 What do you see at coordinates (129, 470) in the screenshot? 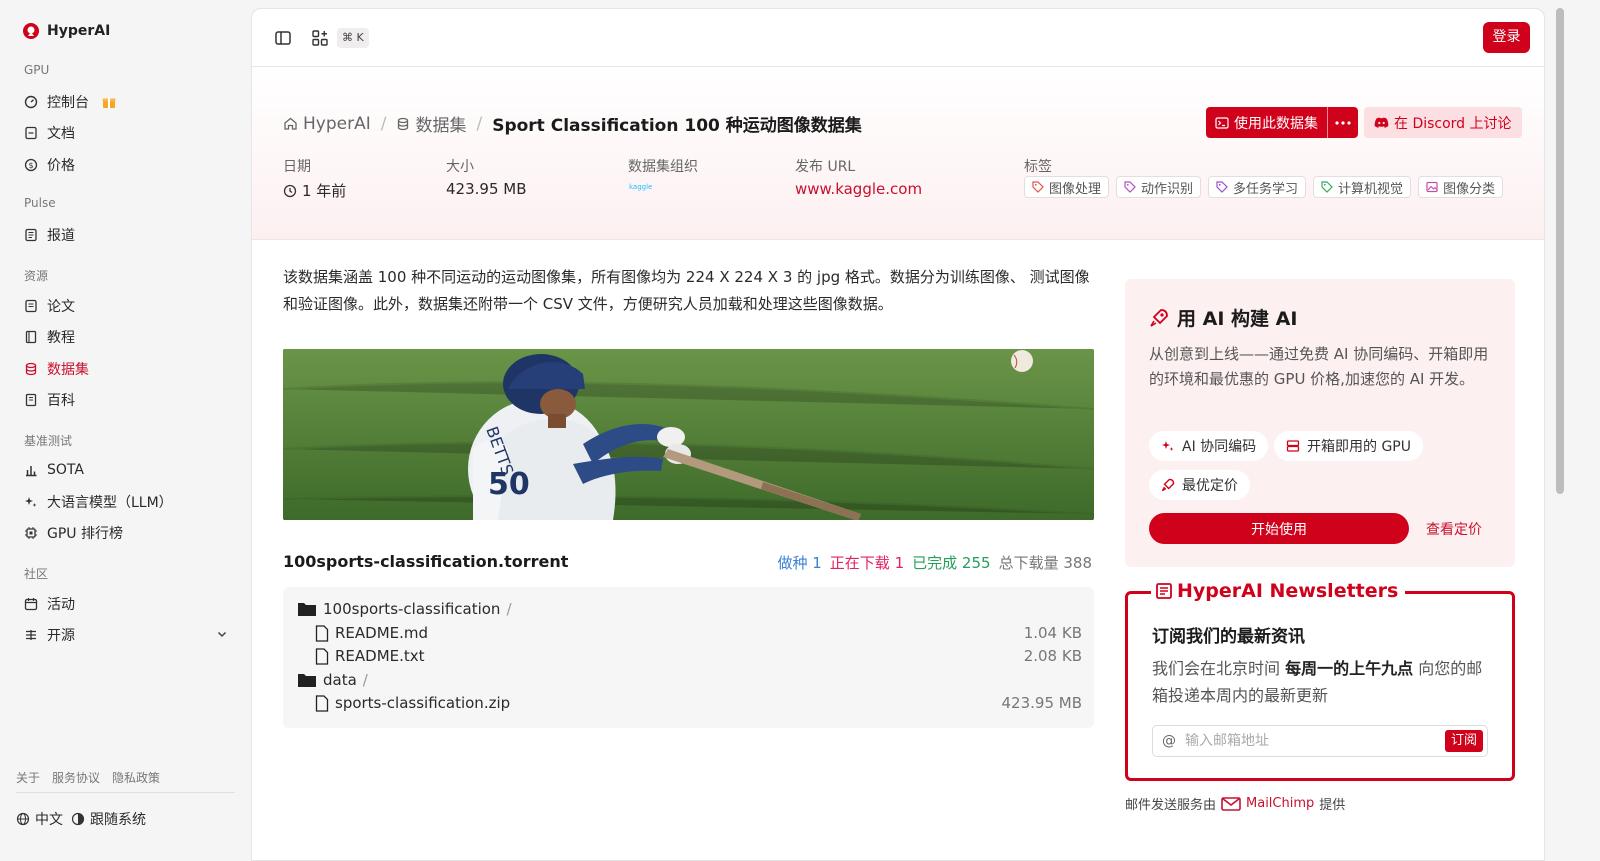
I see `sidebar-item-sota: SOTA` at bounding box center [129, 470].